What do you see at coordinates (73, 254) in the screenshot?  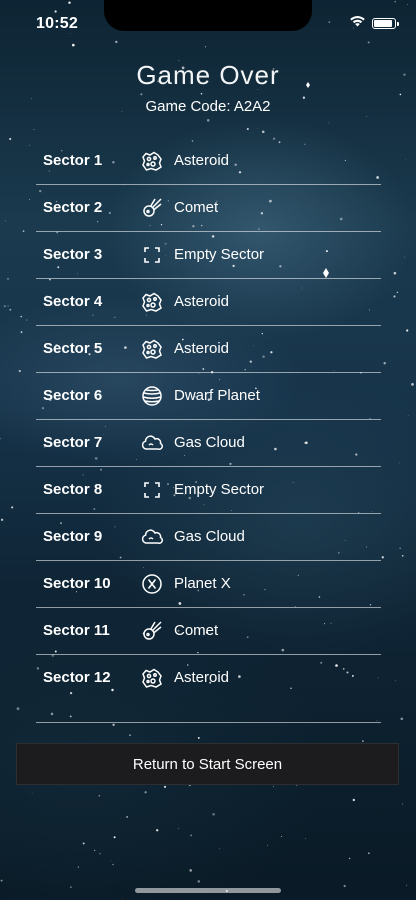 I see `sector-label: Sector 3` at bounding box center [73, 254].